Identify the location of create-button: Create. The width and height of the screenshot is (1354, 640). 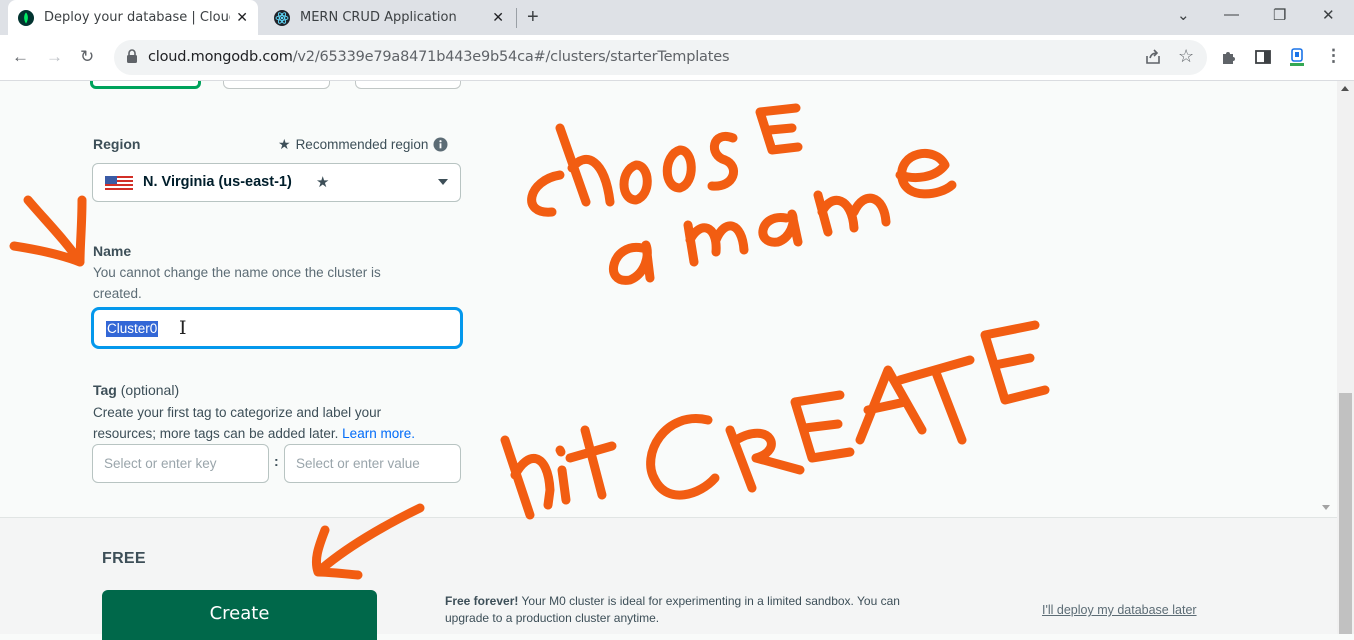
(239, 615).